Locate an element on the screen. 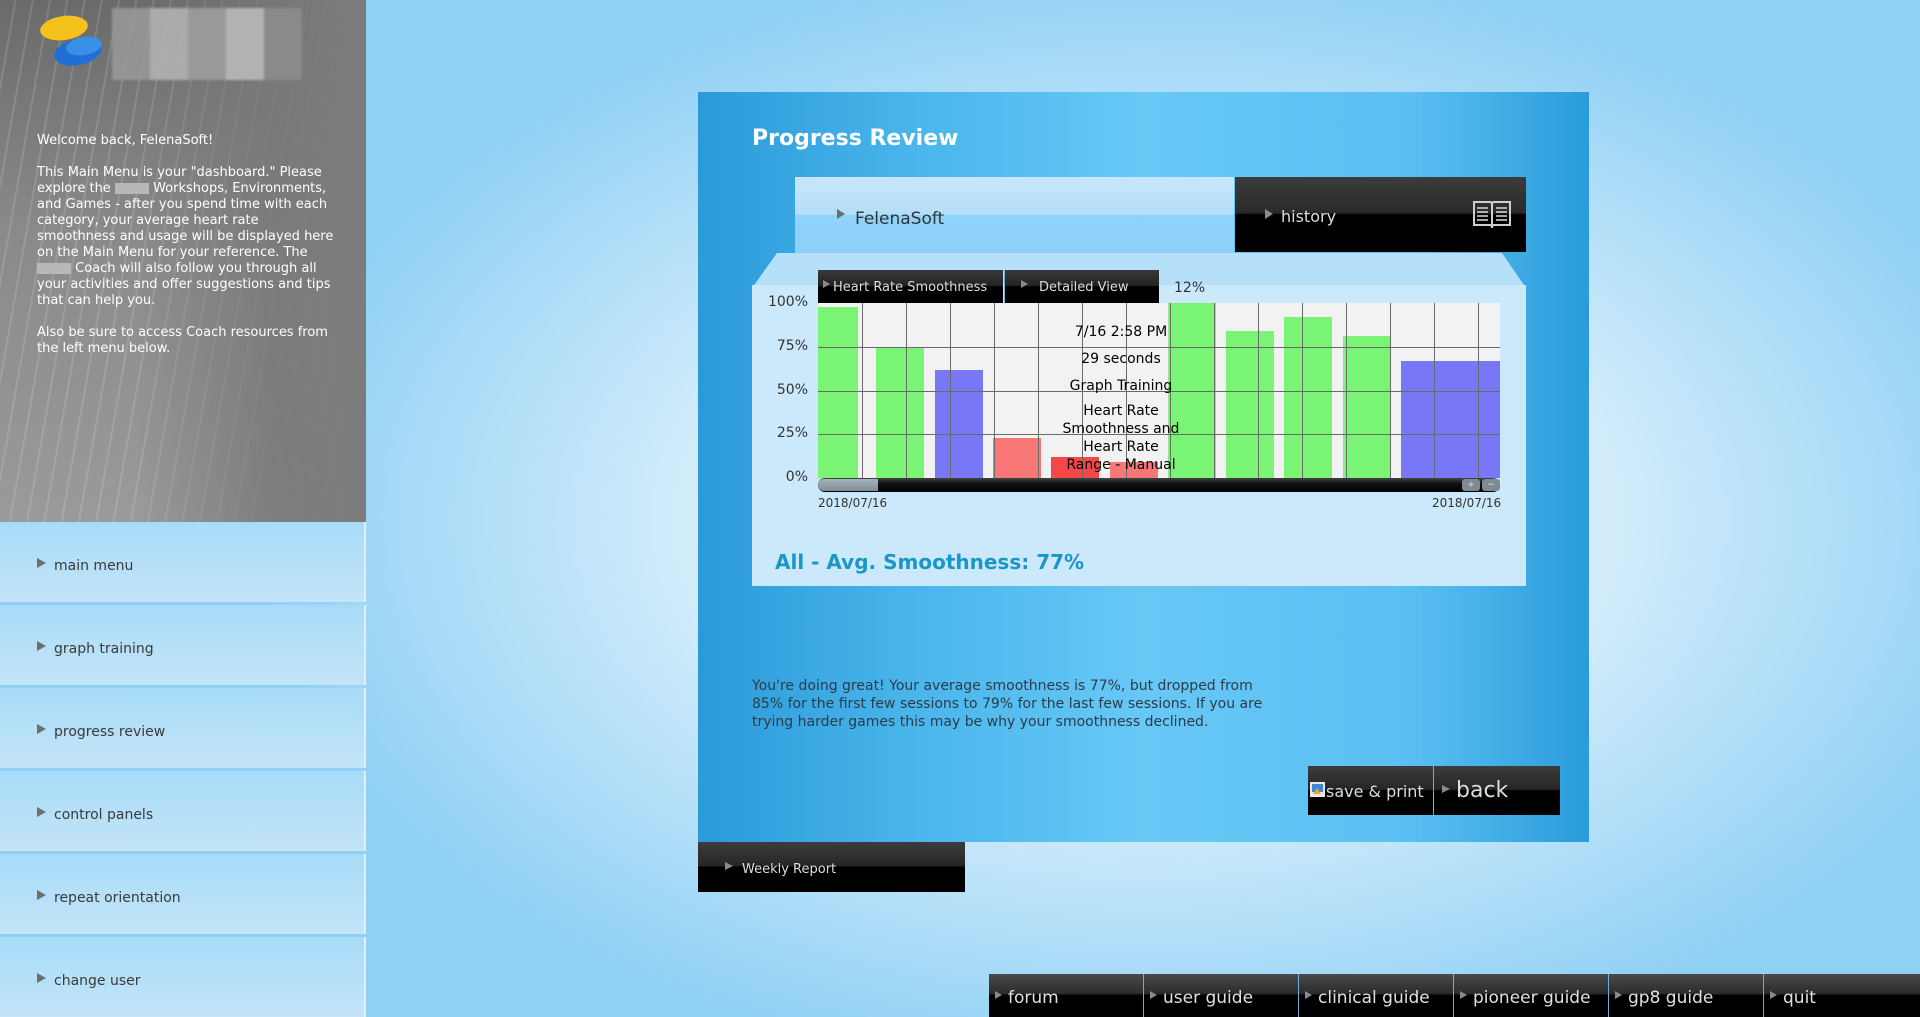  chart-scrollbar: + − is located at coordinates (1159, 485).